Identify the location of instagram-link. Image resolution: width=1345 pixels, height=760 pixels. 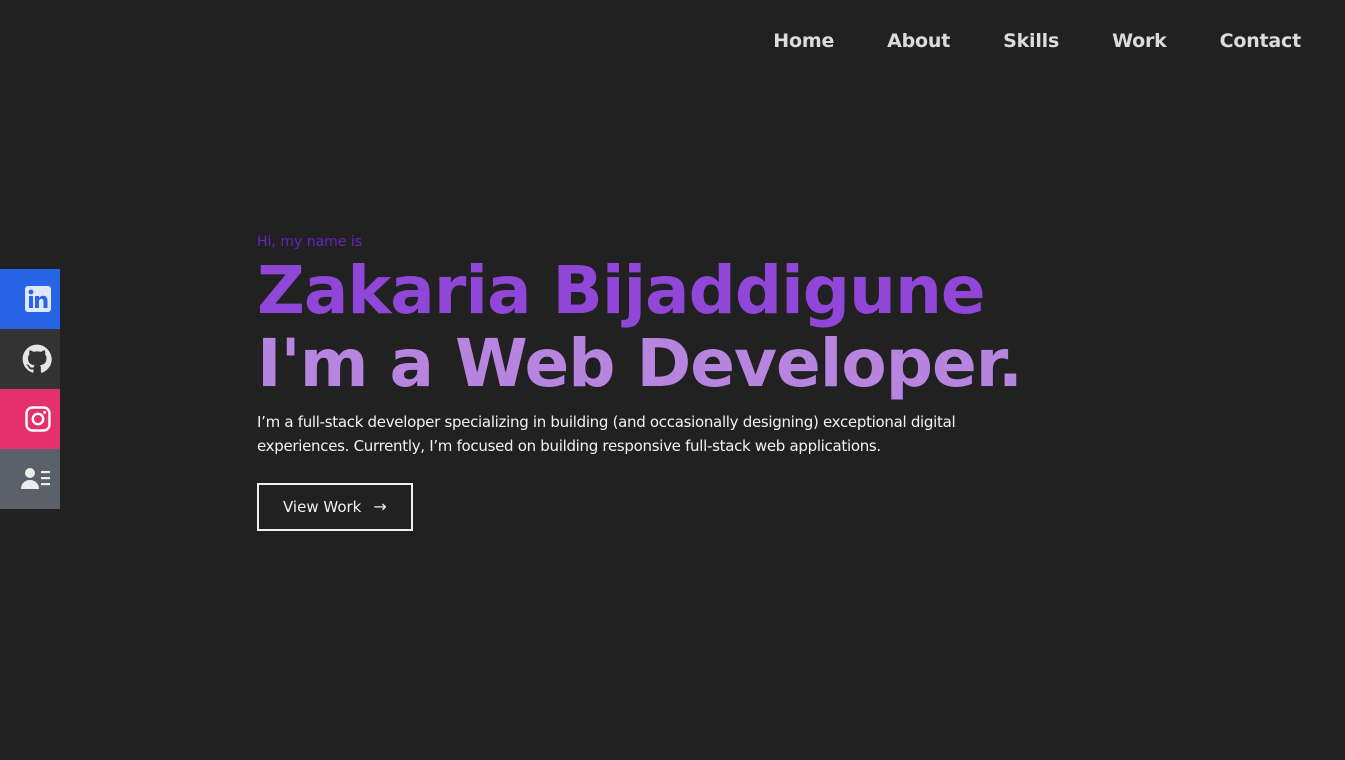
(30, 419).